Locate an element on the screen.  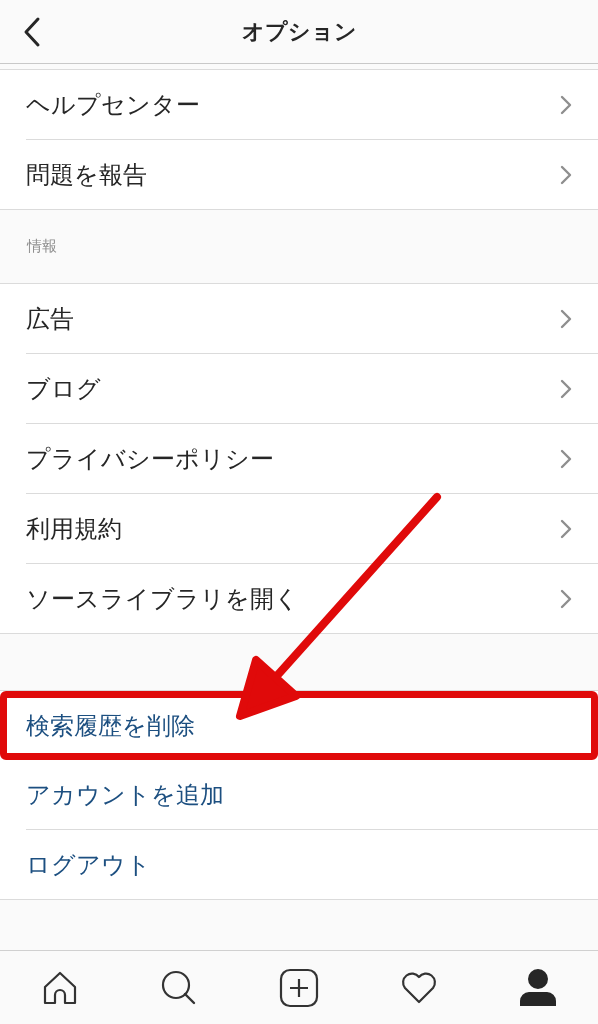
menu-item: 広告 is located at coordinates (312, 318).